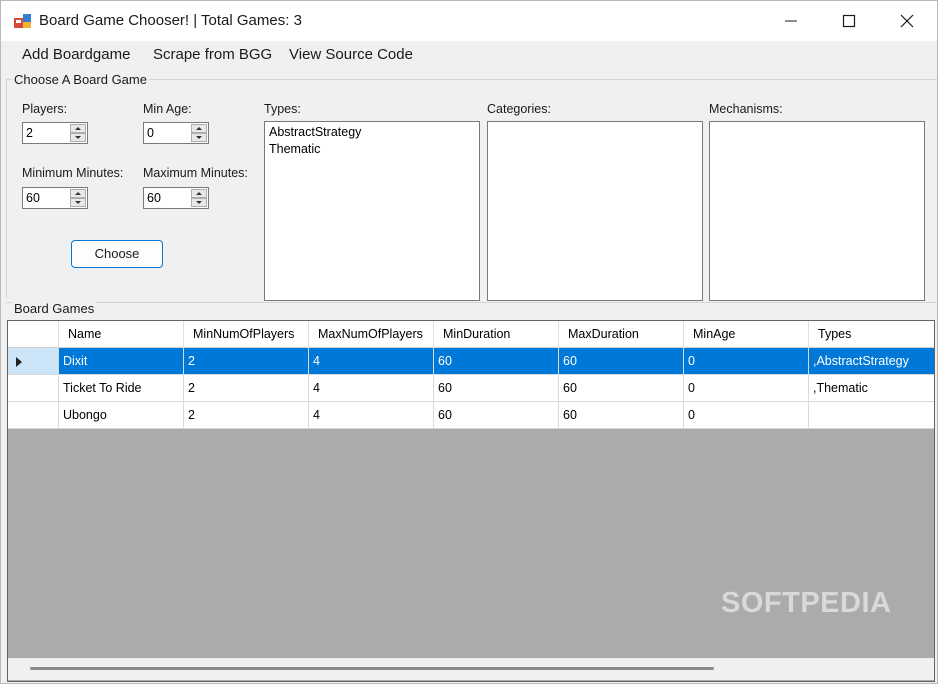 The height and width of the screenshot is (684, 938). I want to click on min-age-label: Min Age:, so click(167, 109).